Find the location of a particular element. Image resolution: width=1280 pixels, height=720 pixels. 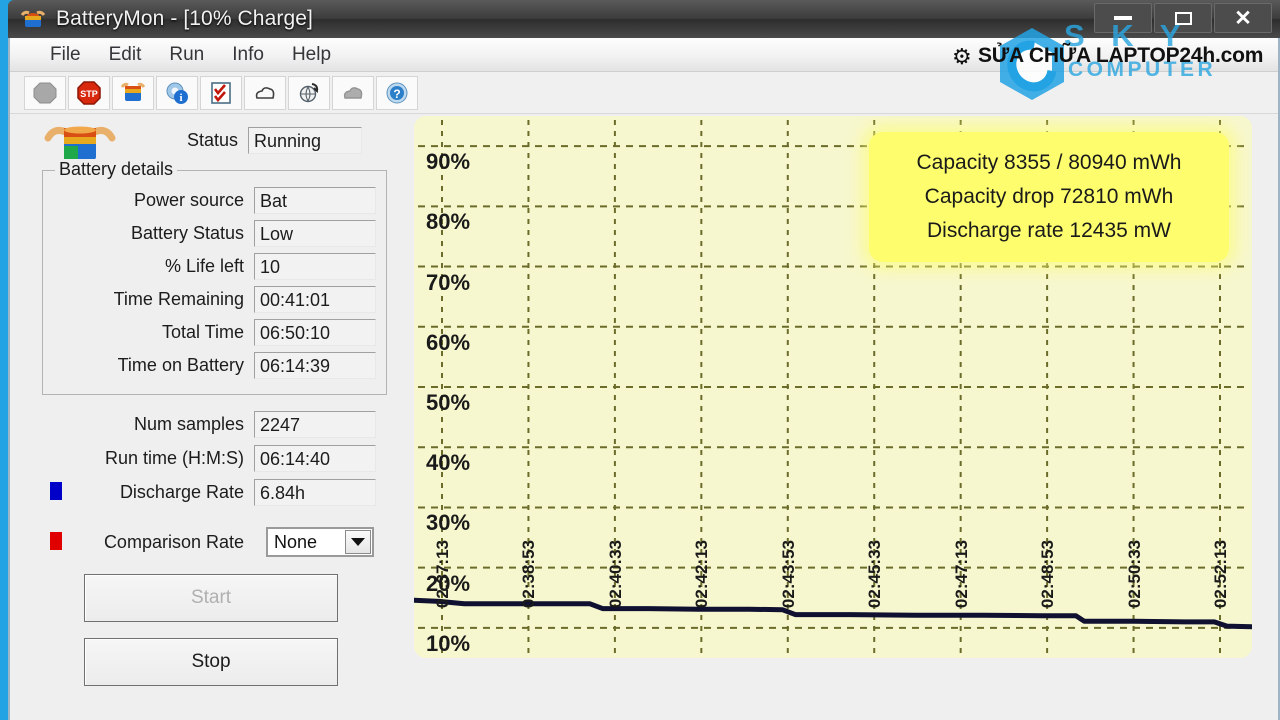

start-button: Start is located at coordinates (211, 598).